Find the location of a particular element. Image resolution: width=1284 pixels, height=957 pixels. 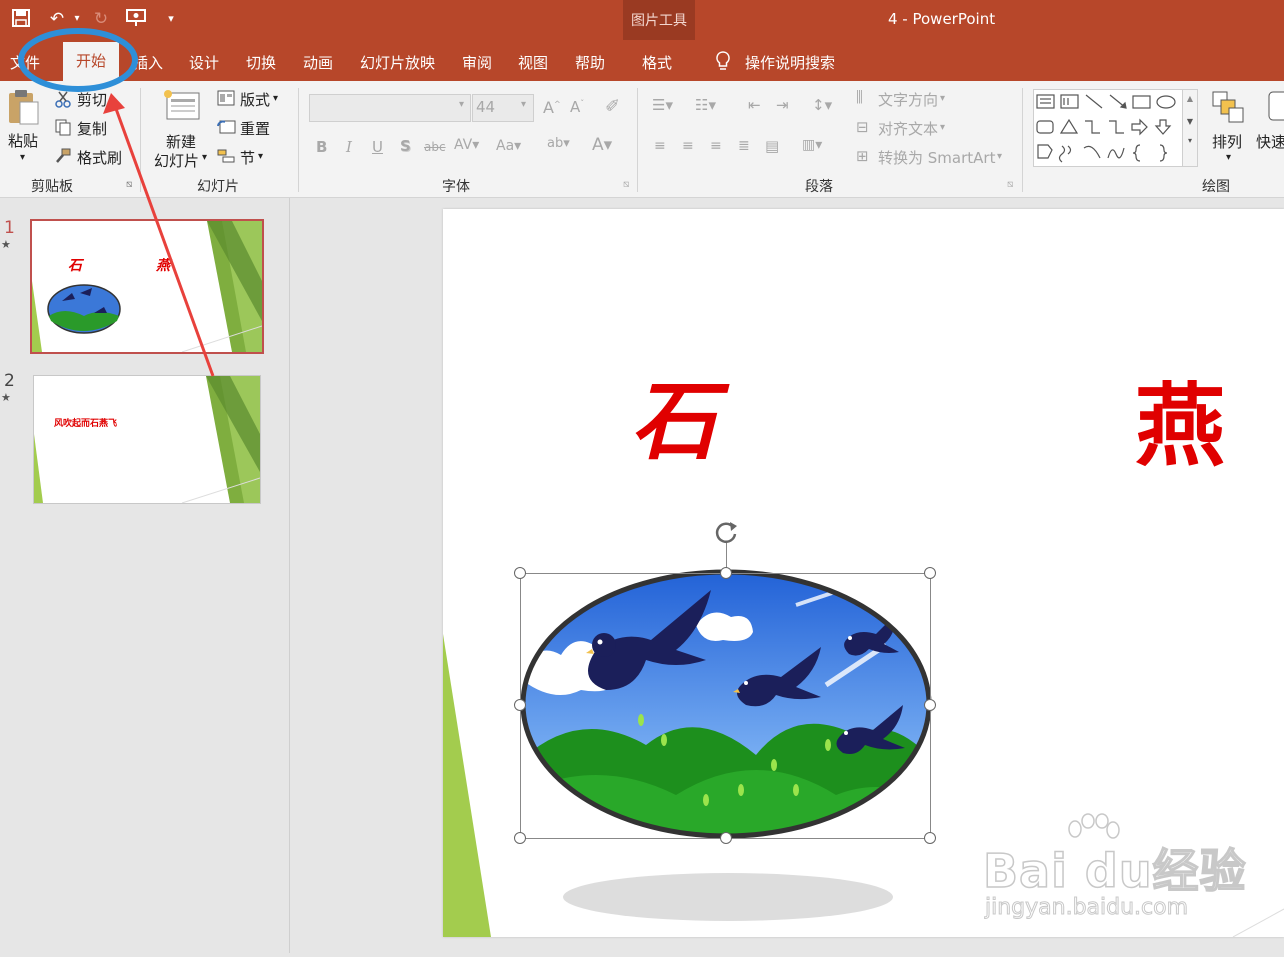

columns-icon: ▥▾ is located at coordinates (812, 145).